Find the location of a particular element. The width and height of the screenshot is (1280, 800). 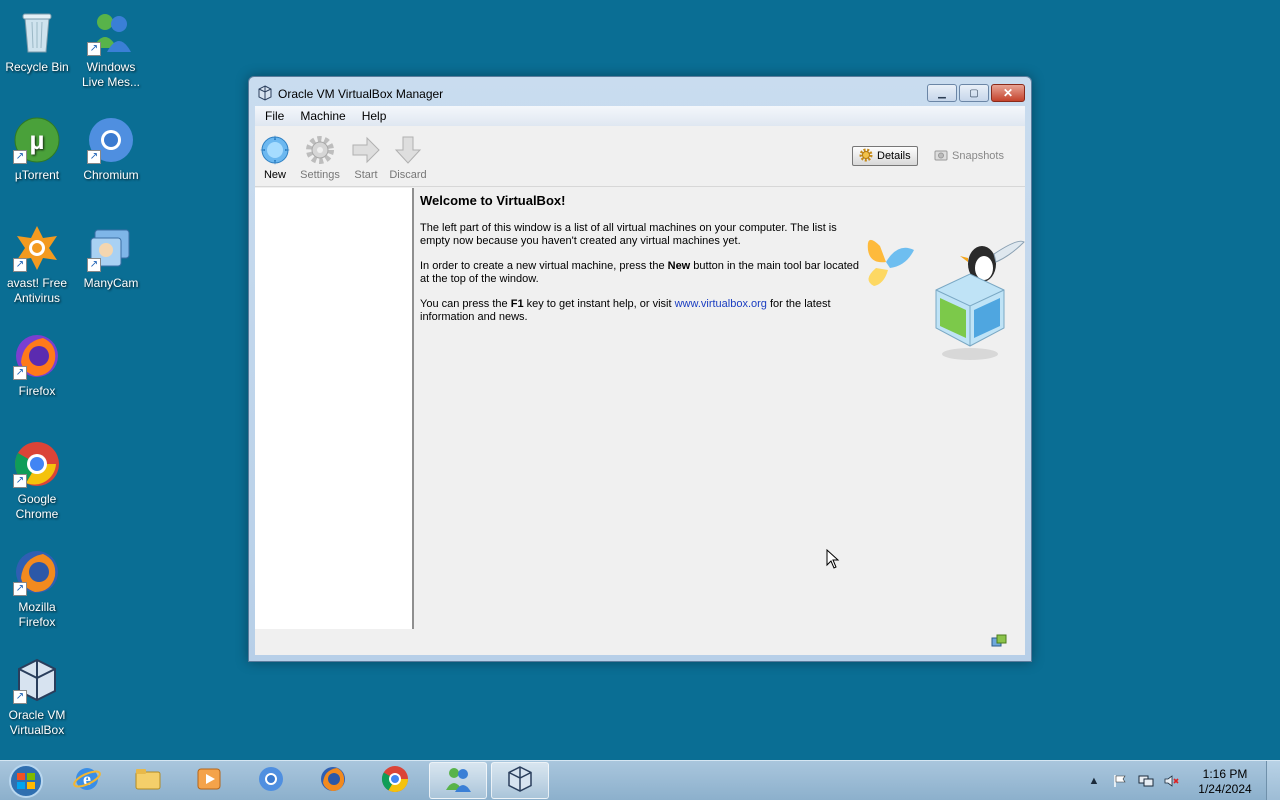

svg-text: µ is located at coordinates (37, 140).